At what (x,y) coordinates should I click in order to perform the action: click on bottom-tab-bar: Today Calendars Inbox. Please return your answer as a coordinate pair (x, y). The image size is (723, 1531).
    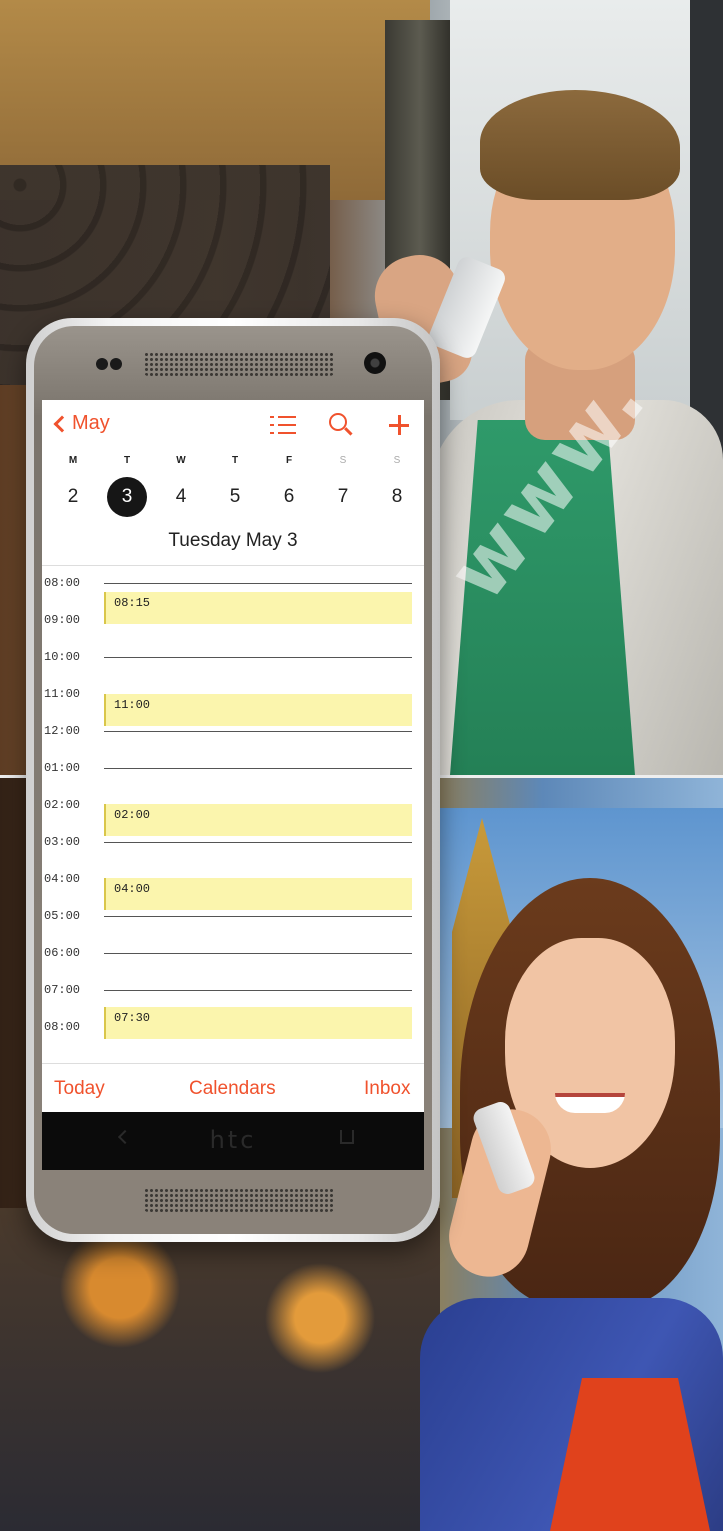
    Looking at the image, I should click on (233, 1087).